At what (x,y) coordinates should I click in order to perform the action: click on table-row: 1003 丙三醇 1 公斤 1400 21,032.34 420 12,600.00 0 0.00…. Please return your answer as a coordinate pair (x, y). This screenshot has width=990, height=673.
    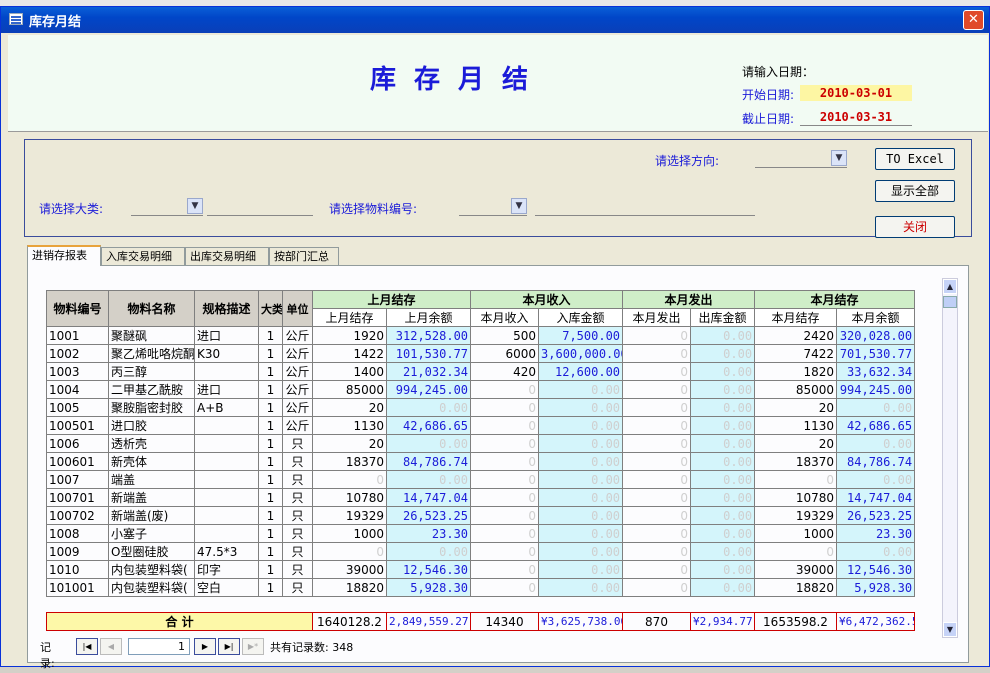
    Looking at the image, I should click on (481, 371).